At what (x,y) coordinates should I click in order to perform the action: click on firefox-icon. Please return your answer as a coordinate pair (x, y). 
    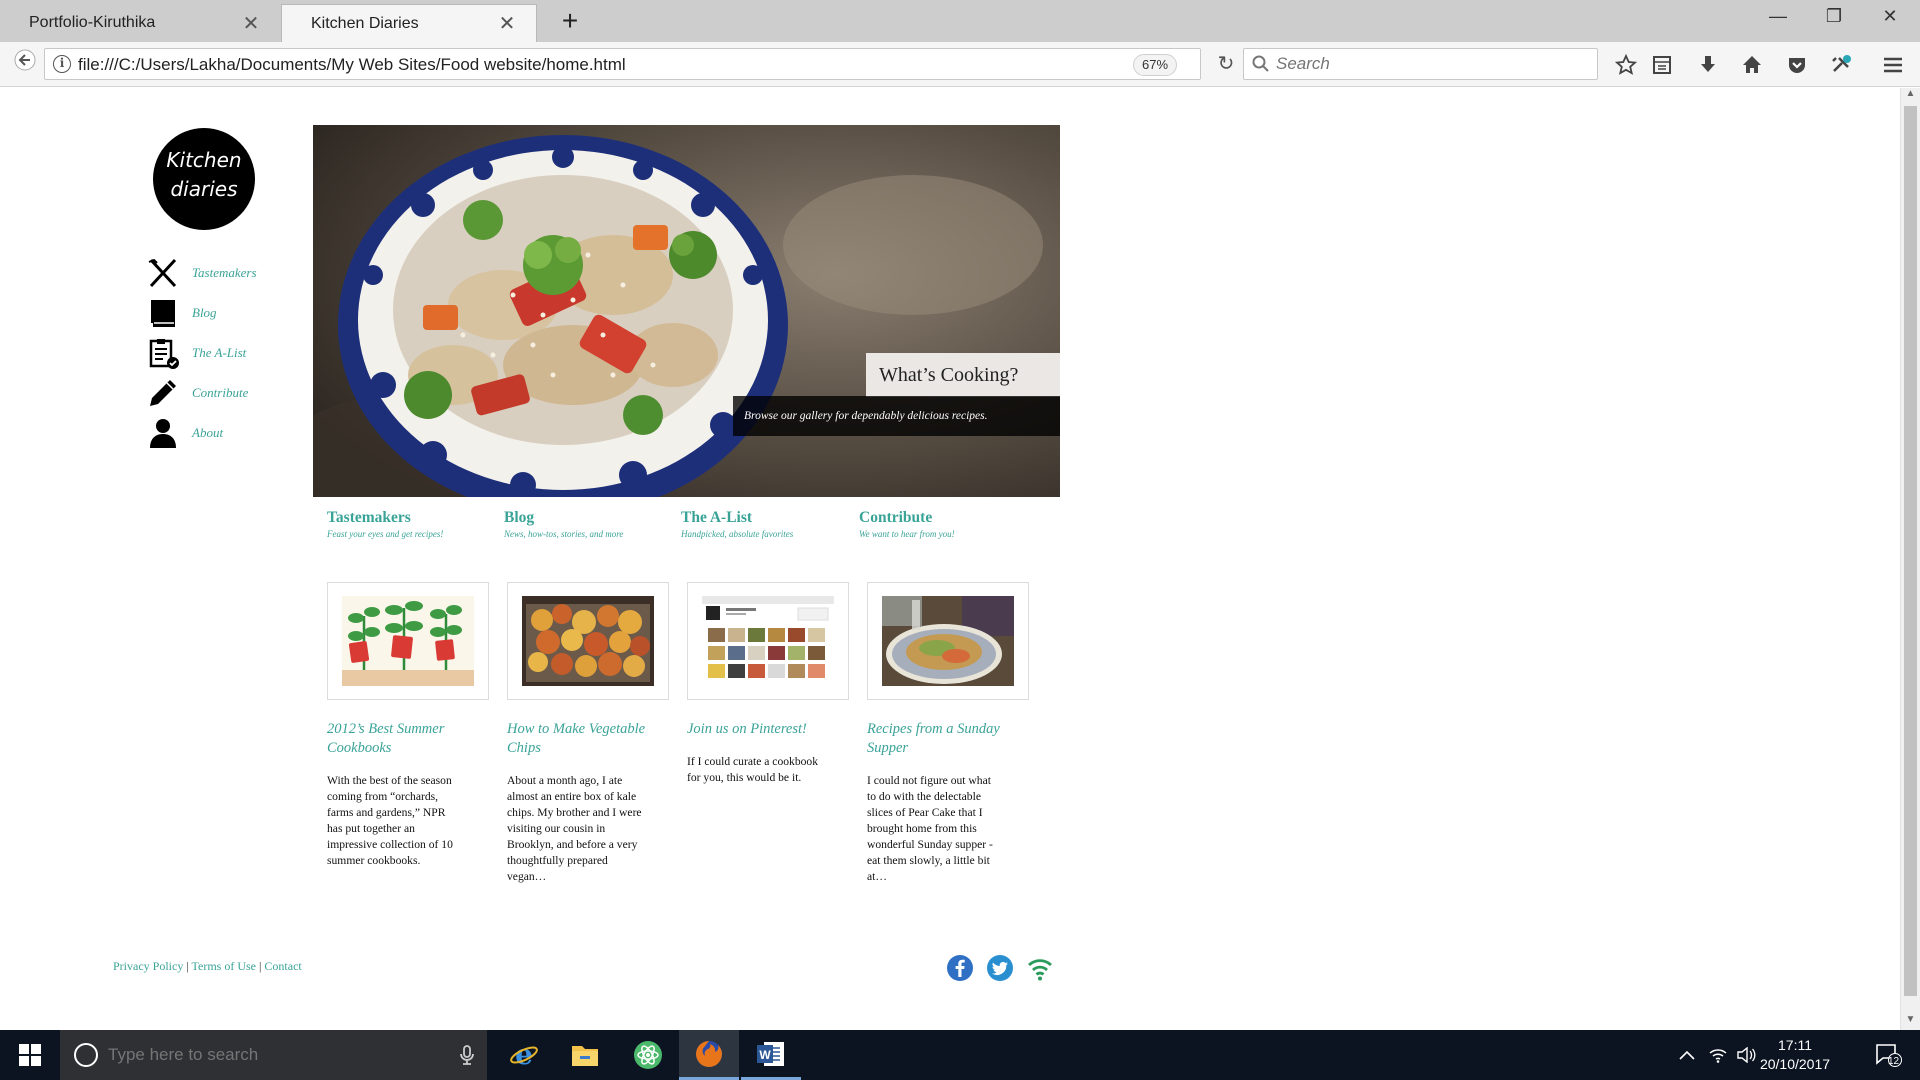
    Looking at the image, I should click on (709, 1055).